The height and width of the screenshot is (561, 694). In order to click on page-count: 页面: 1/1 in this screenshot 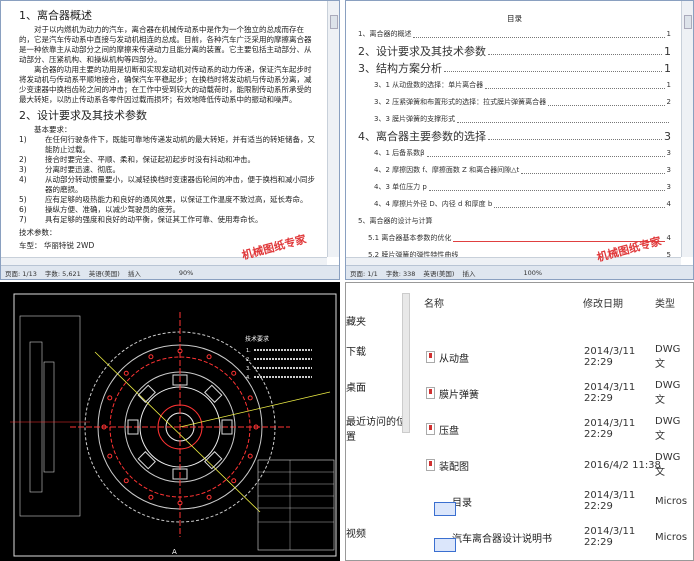, I will do `click(364, 273)`.